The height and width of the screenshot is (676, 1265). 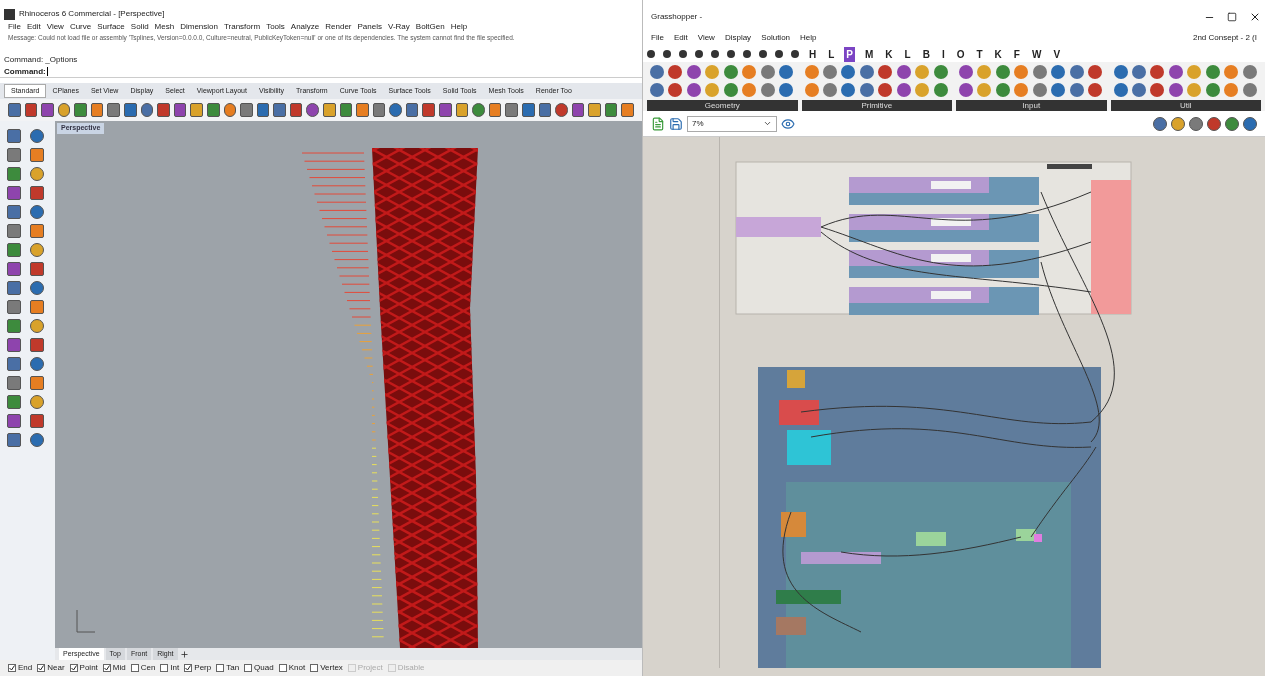 I want to click on document-icon, so click(x=658, y=123).